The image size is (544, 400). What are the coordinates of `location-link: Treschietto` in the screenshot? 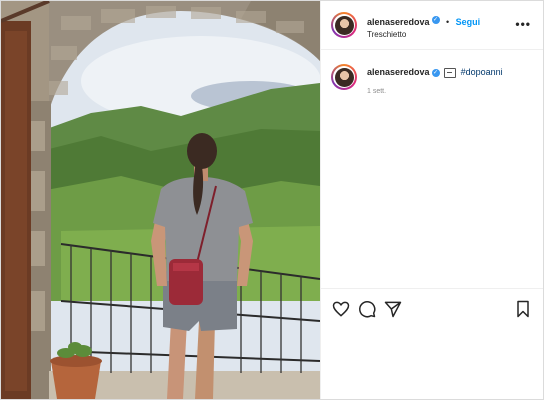 It's located at (423, 35).